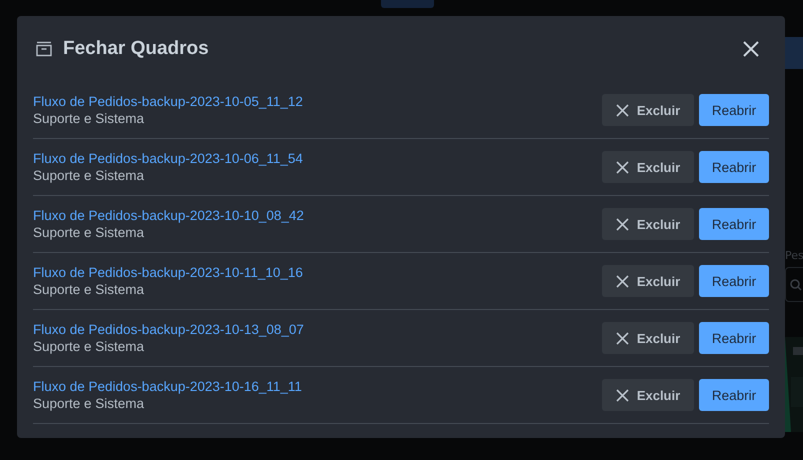  Describe the element at coordinates (168, 101) in the screenshot. I see `board-link: Fluxo de Pedidos-backup-2023-10-05_11_12` at that location.